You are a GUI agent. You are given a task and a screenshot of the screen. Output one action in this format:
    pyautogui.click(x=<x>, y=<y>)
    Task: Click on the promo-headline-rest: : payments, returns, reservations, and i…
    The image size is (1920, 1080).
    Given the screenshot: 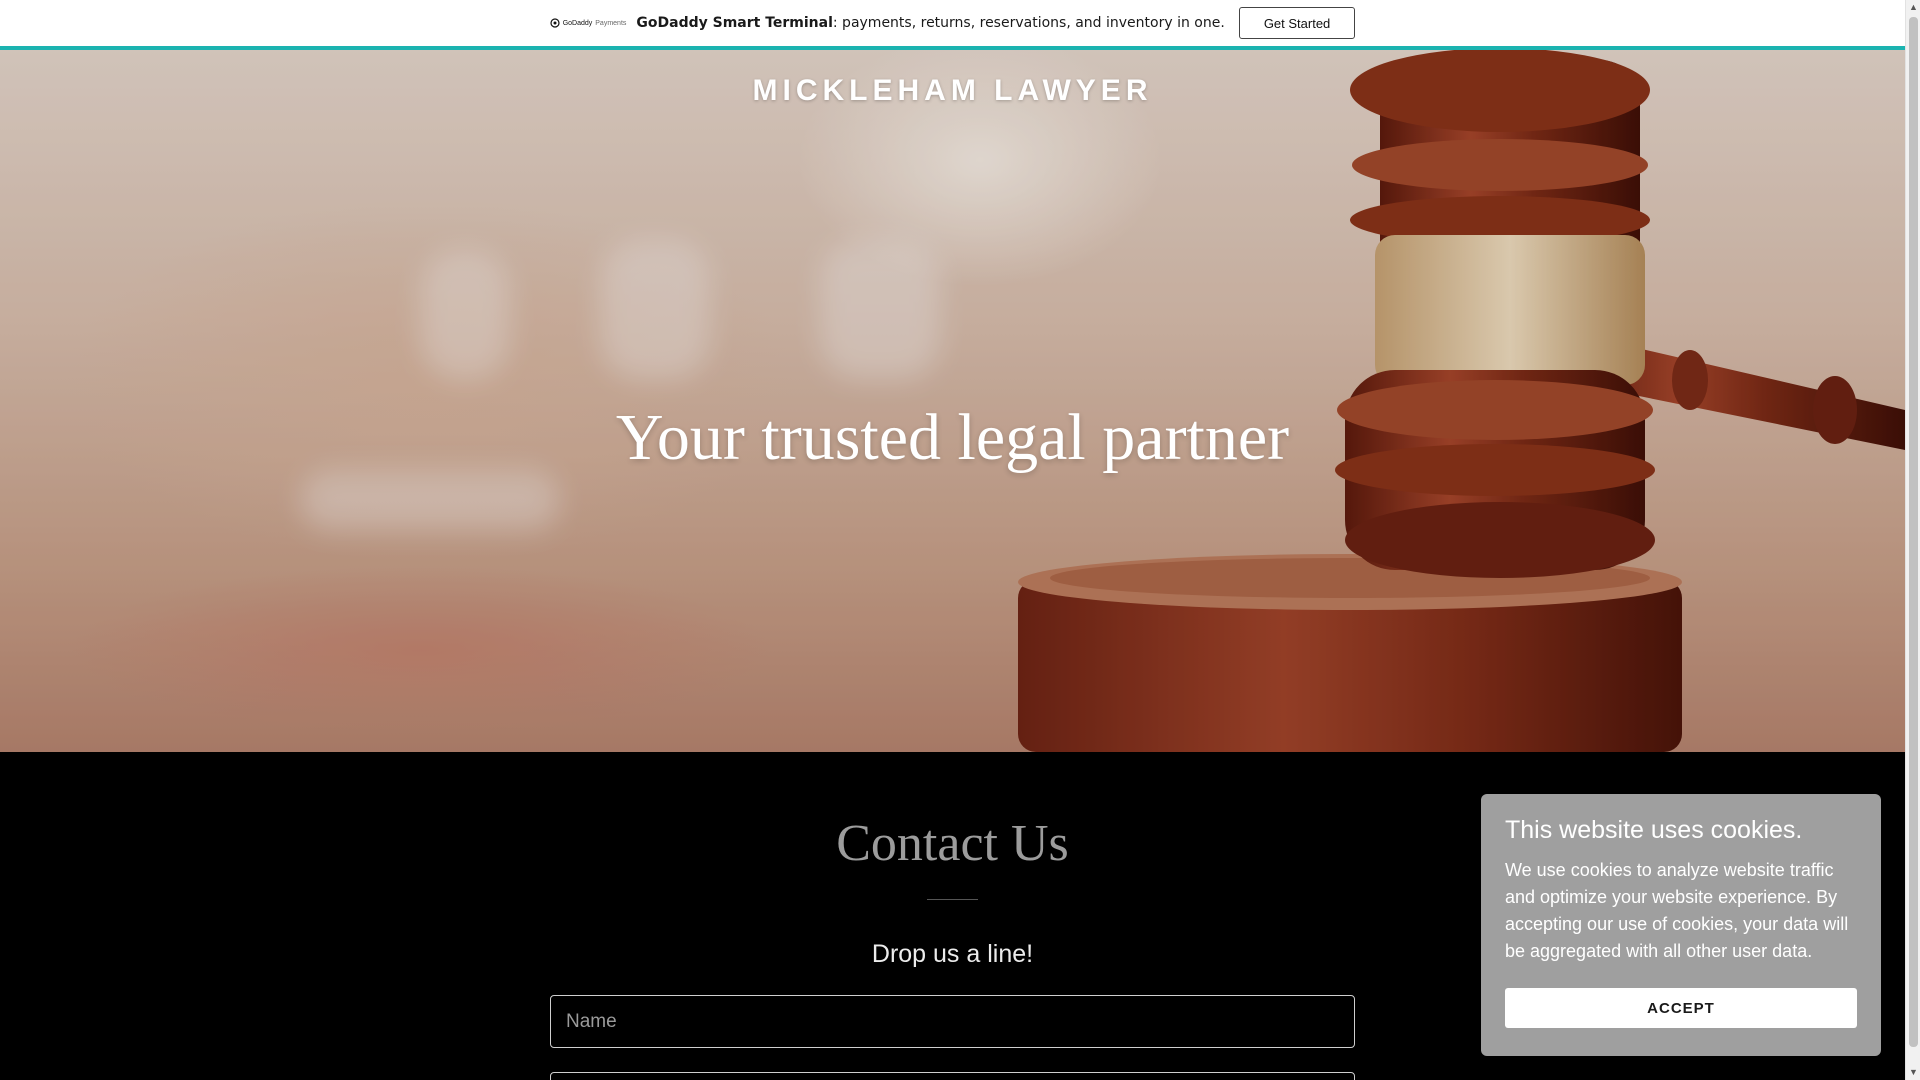 What is the action you would take?
    pyautogui.click(x=1028, y=23)
    